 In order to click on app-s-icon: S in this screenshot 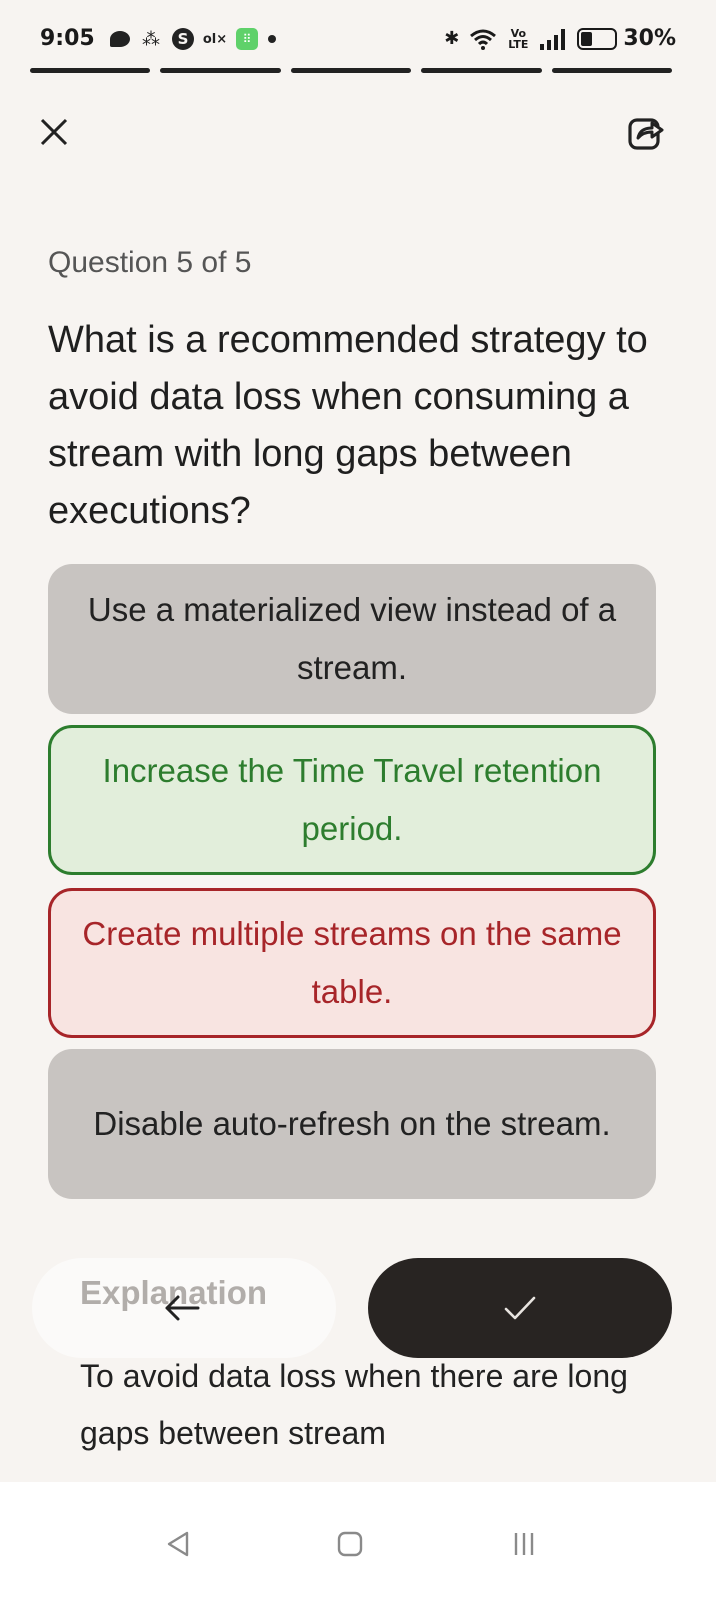, I will do `click(183, 39)`.